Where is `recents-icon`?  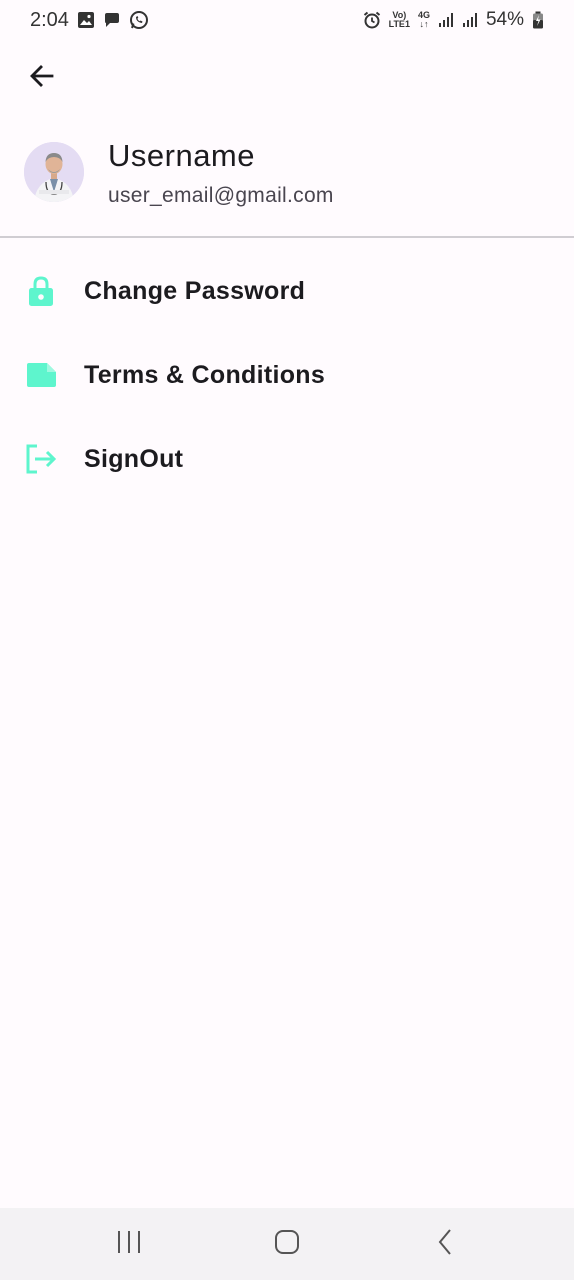 recents-icon is located at coordinates (129, 1244).